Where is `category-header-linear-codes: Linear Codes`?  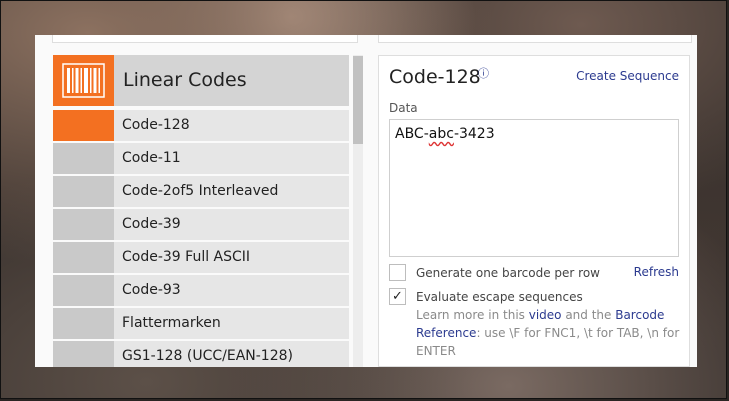
category-header-linear-codes: Linear Codes is located at coordinates (201, 80).